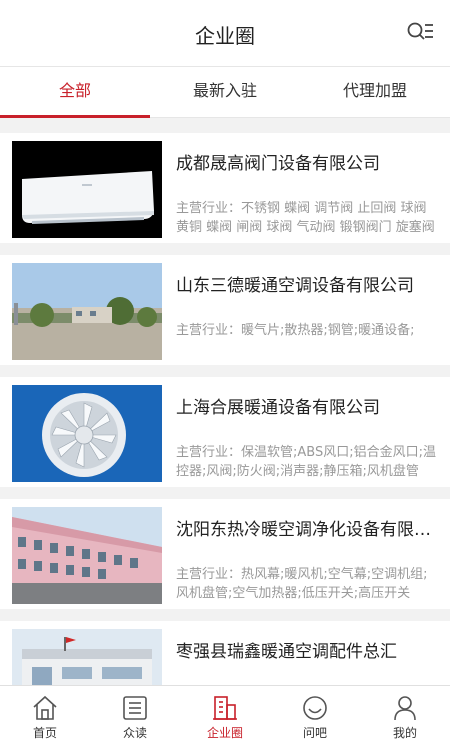  I want to click on tab-newest: 最新入驻, so click(225, 92).